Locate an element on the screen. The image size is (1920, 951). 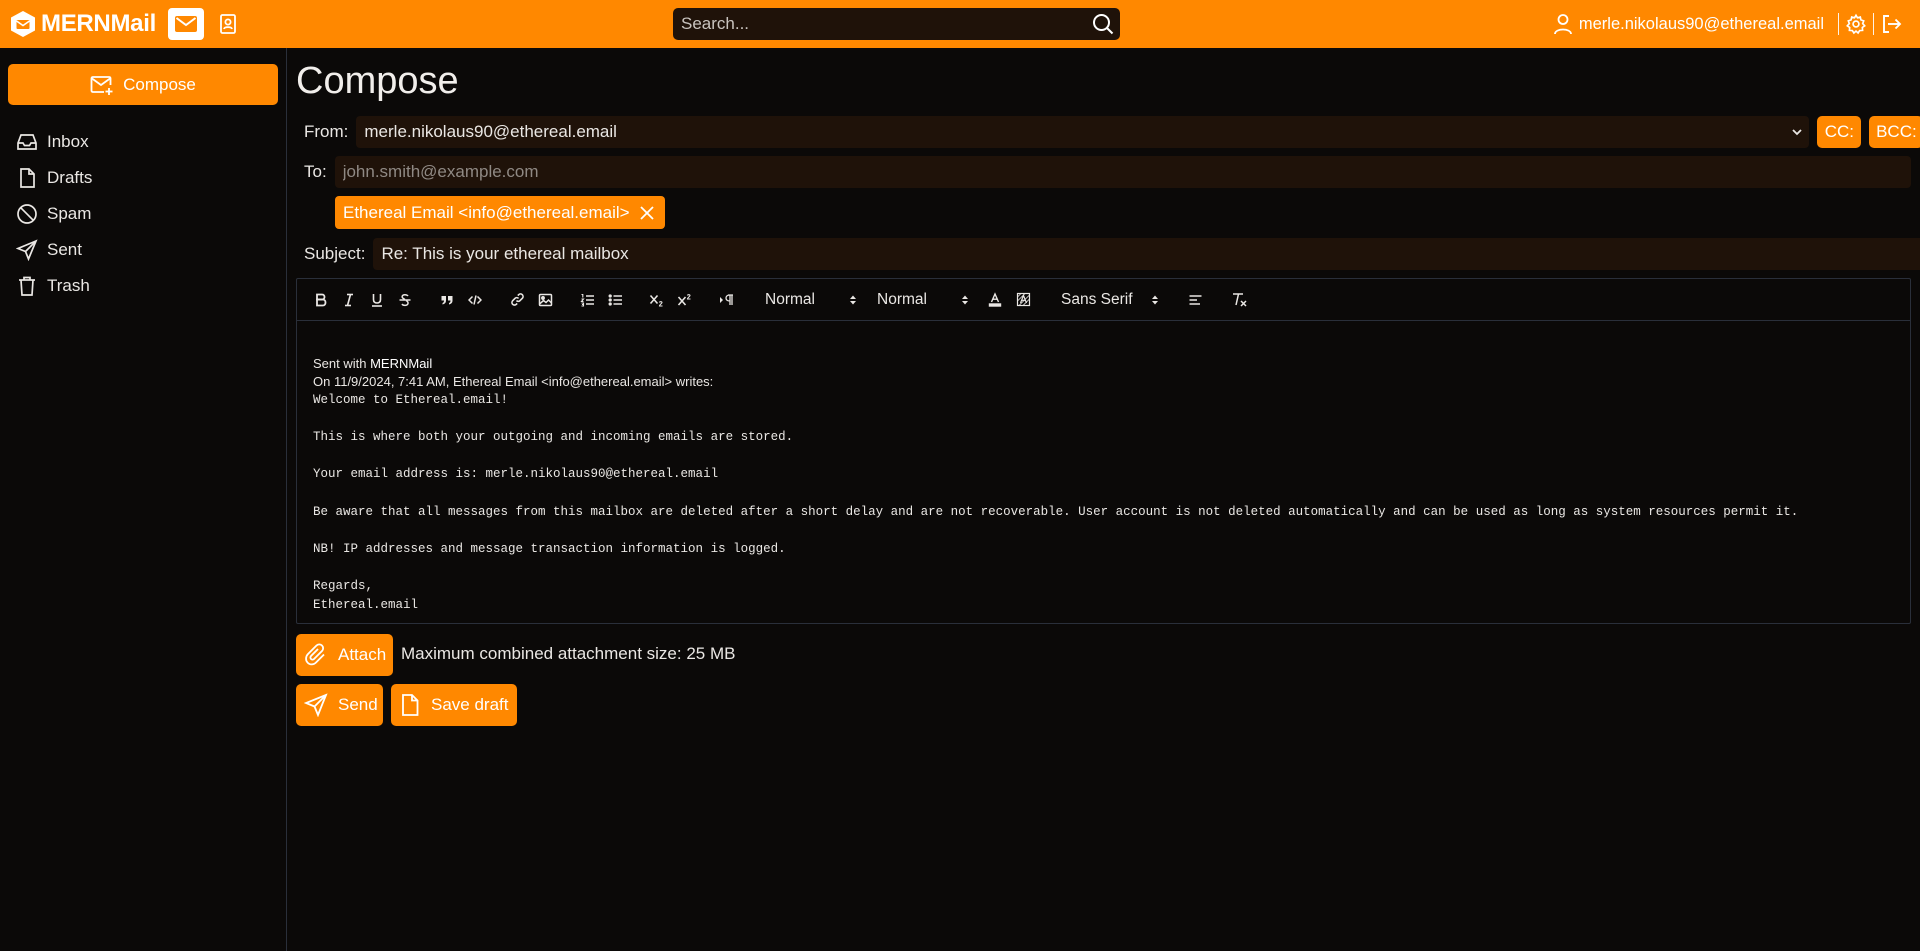
search-input is located at coordinates (882, 24).